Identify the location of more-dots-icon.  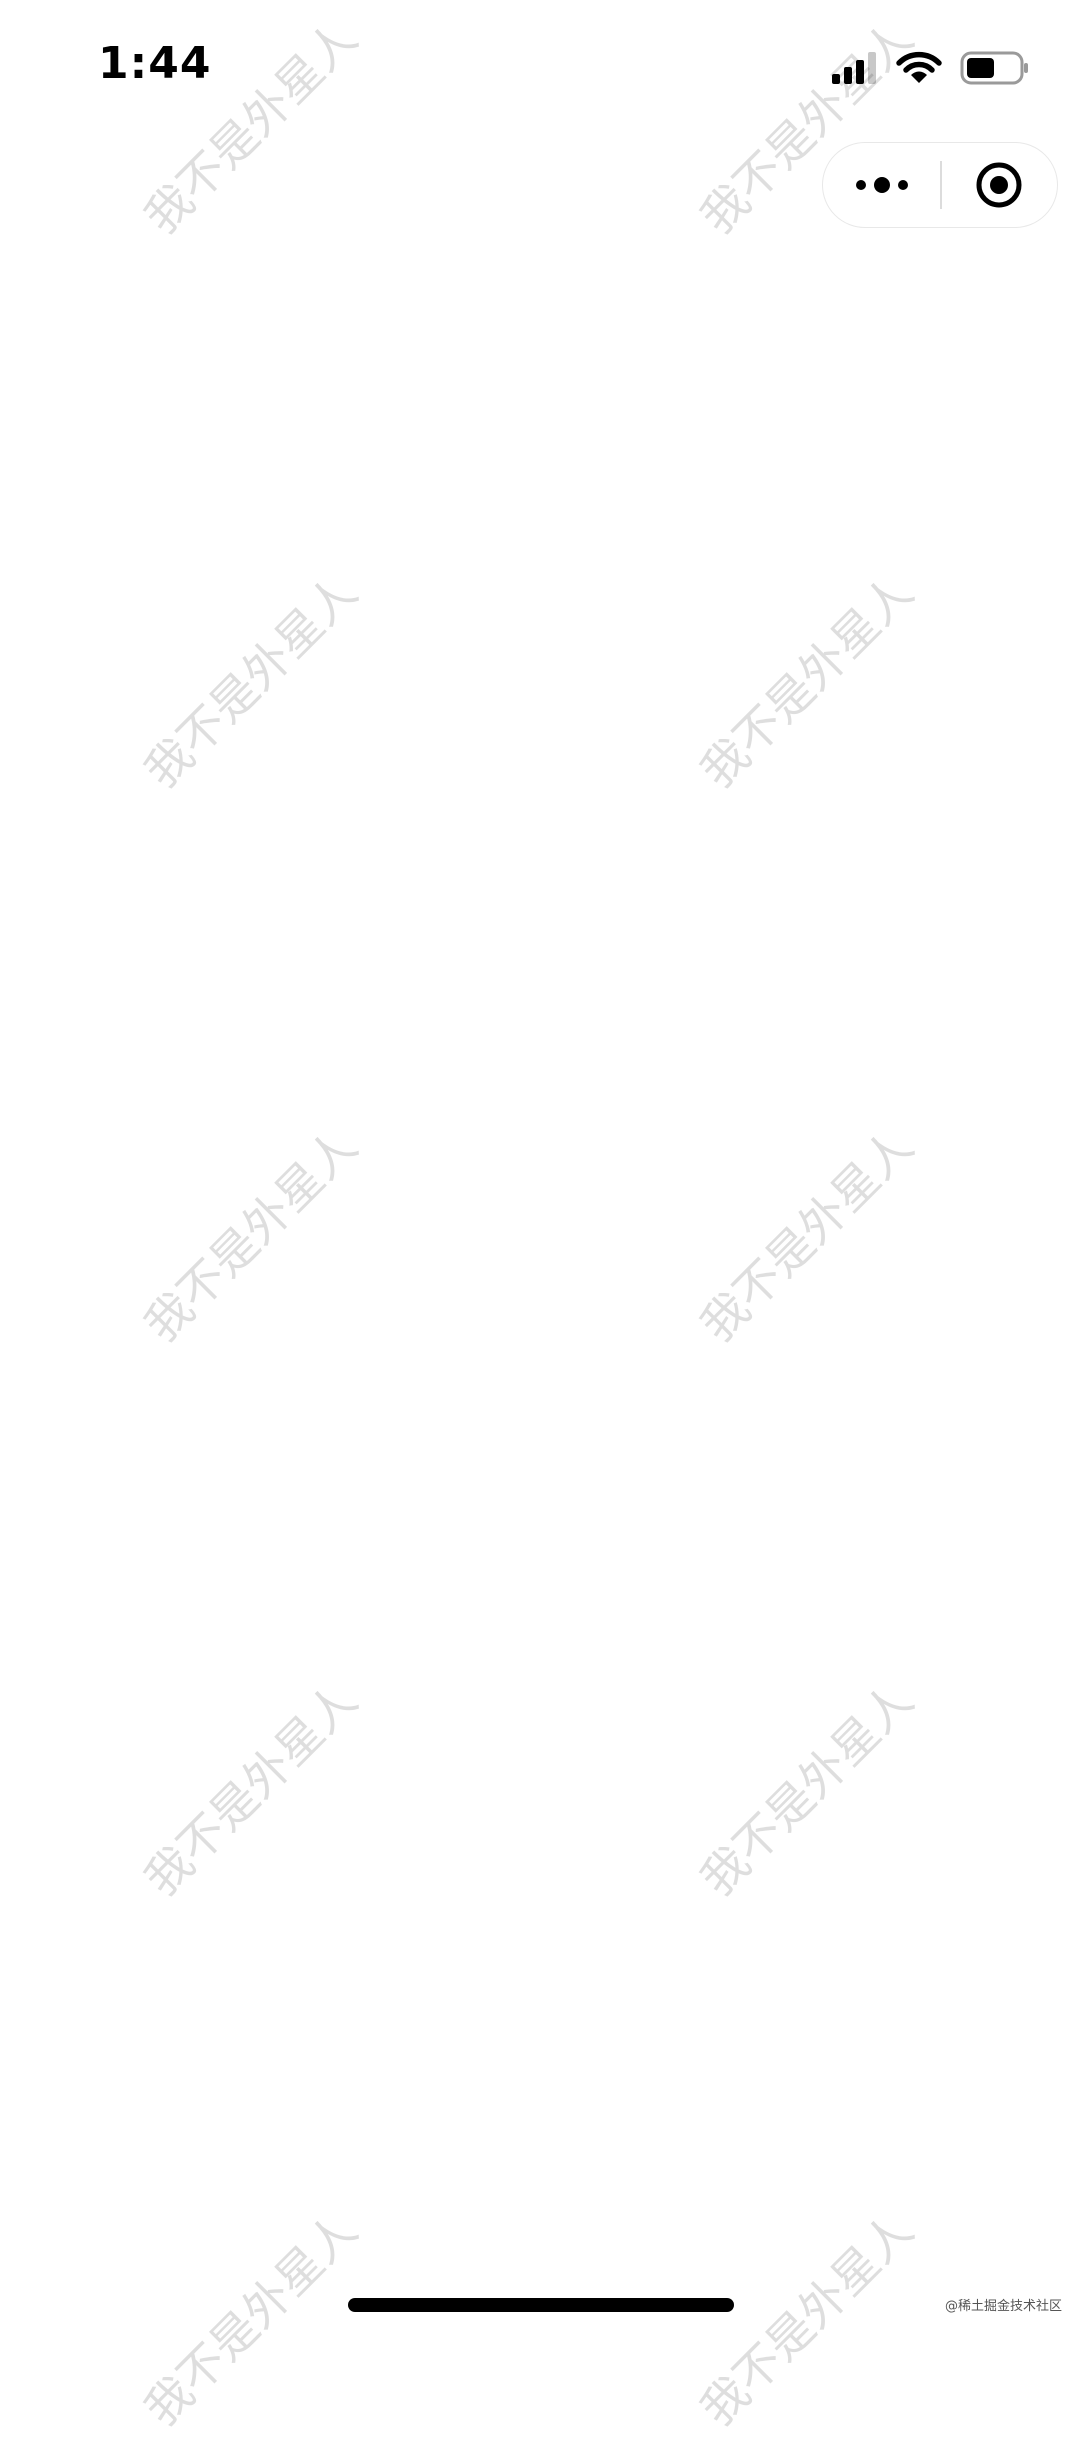
(881, 185).